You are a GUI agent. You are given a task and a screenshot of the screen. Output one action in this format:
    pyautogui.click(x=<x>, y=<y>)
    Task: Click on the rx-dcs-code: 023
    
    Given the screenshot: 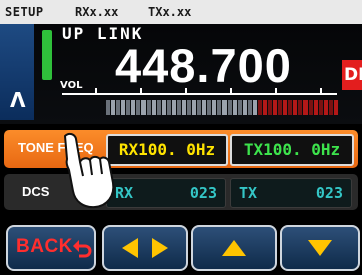 What is the action you would take?
    pyautogui.click(x=203, y=193)
    